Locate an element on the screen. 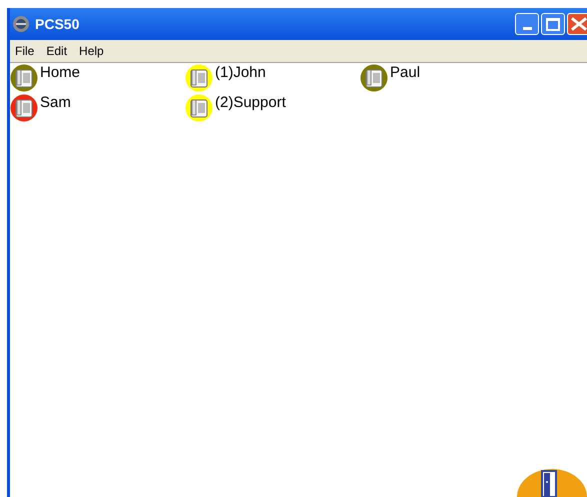 This screenshot has height=497, width=587. minimize-button is located at coordinates (527, 24).